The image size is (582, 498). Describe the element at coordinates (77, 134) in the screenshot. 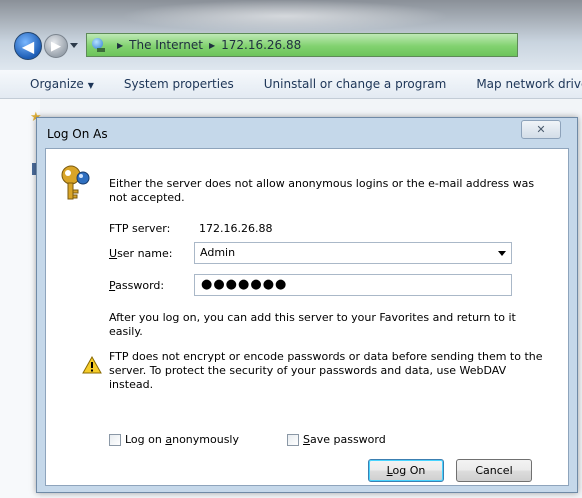

I see `dialog-title: Log On As` at that location.